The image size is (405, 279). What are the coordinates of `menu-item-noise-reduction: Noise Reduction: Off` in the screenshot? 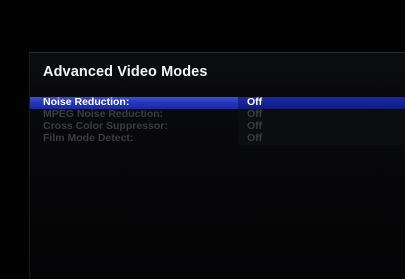 It's located at (217, 102).